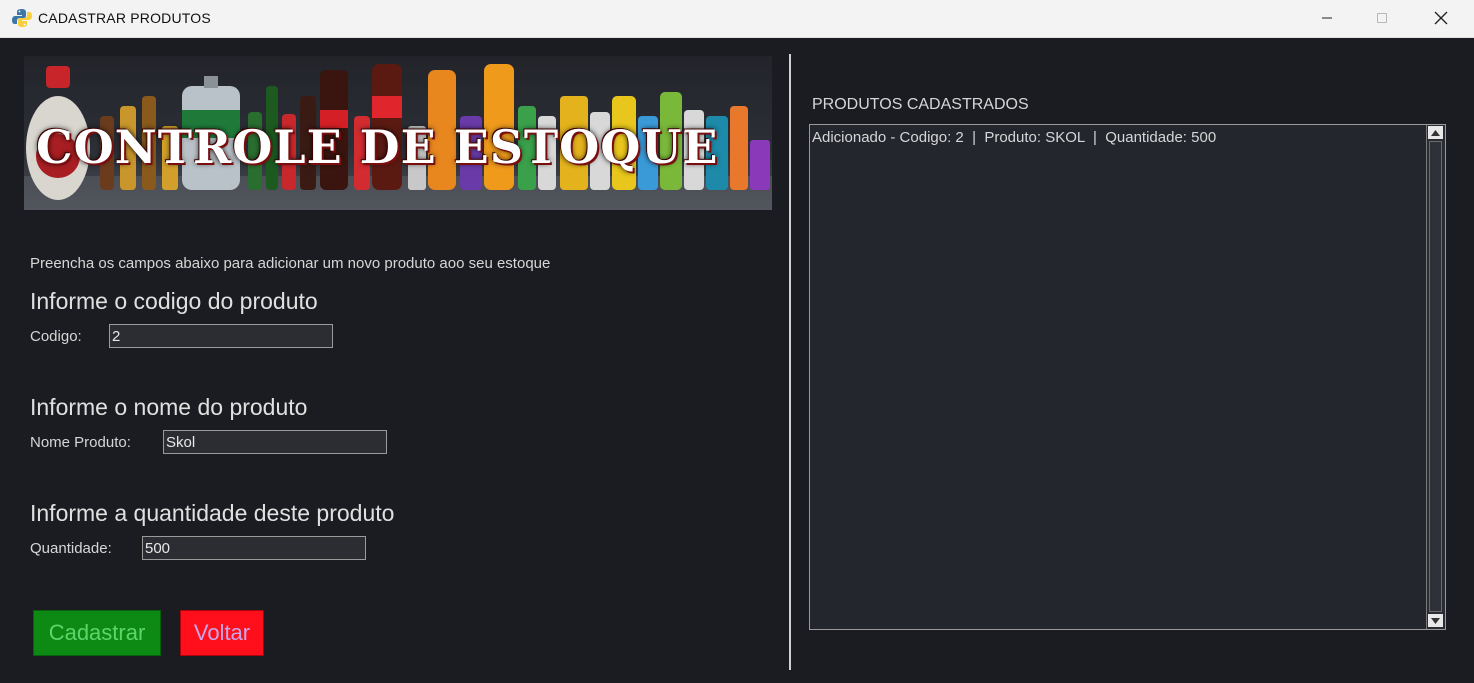 This screenshot has height=683, width=1474. Describe the element at coordinates (97, 633) in the screenshot. I see `cadastrar-button: Cadastrar` at that location.